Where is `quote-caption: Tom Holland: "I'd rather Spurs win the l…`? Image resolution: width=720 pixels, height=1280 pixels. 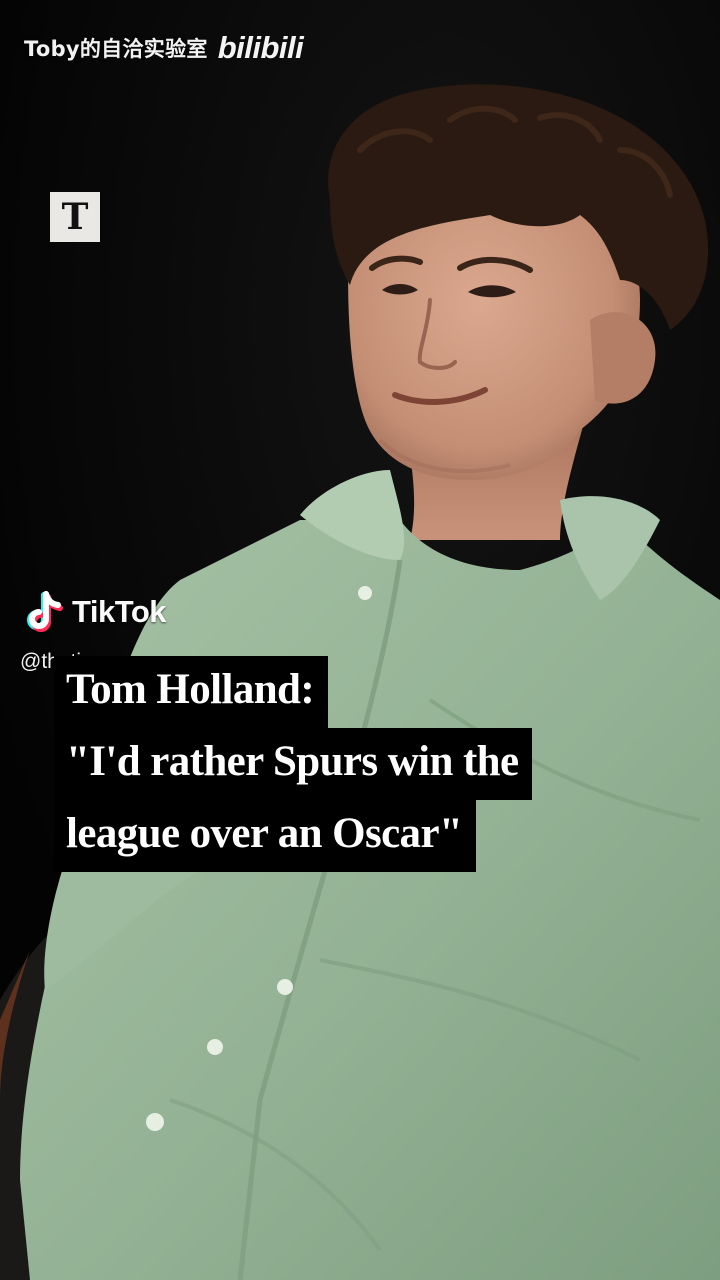
quote-caption: Tom Holland: "I'd rather Spurs win the l… is located at coordinates (293, 764).